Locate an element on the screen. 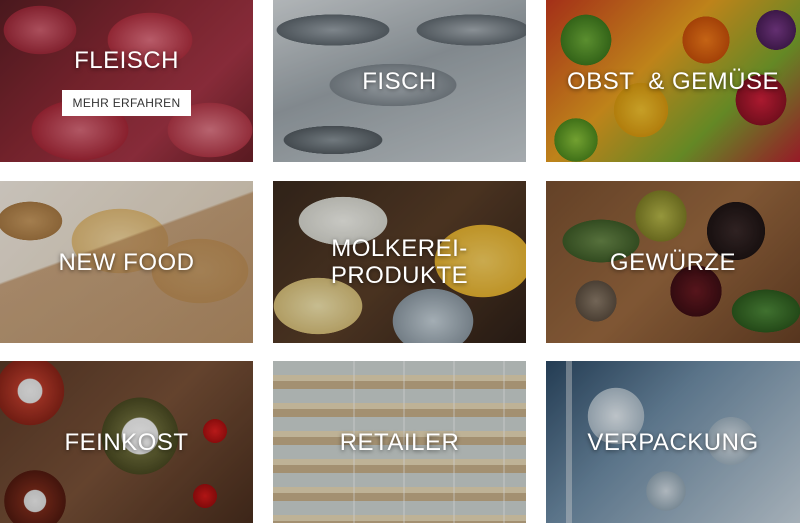 The image size is (800, 523). tile-label-fisch: FISCH is located at coordinates (399, 81).